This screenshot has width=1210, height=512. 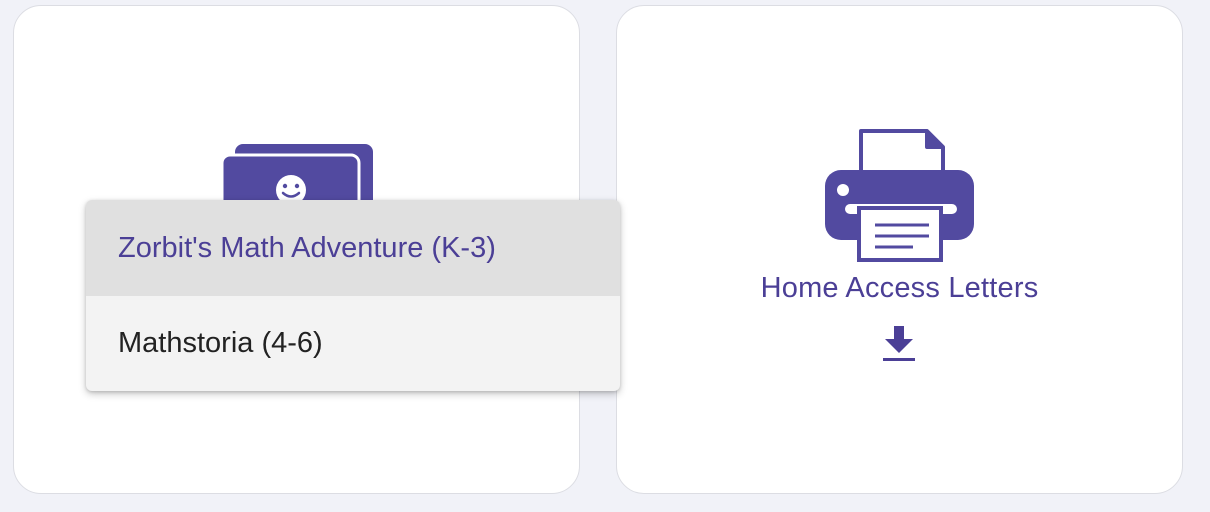 What do you see at coordinates (220, 343) in the screenshot?
I see `dropdown-item-label: Mathstoria (4-6)` at bounding box center [220, 343].